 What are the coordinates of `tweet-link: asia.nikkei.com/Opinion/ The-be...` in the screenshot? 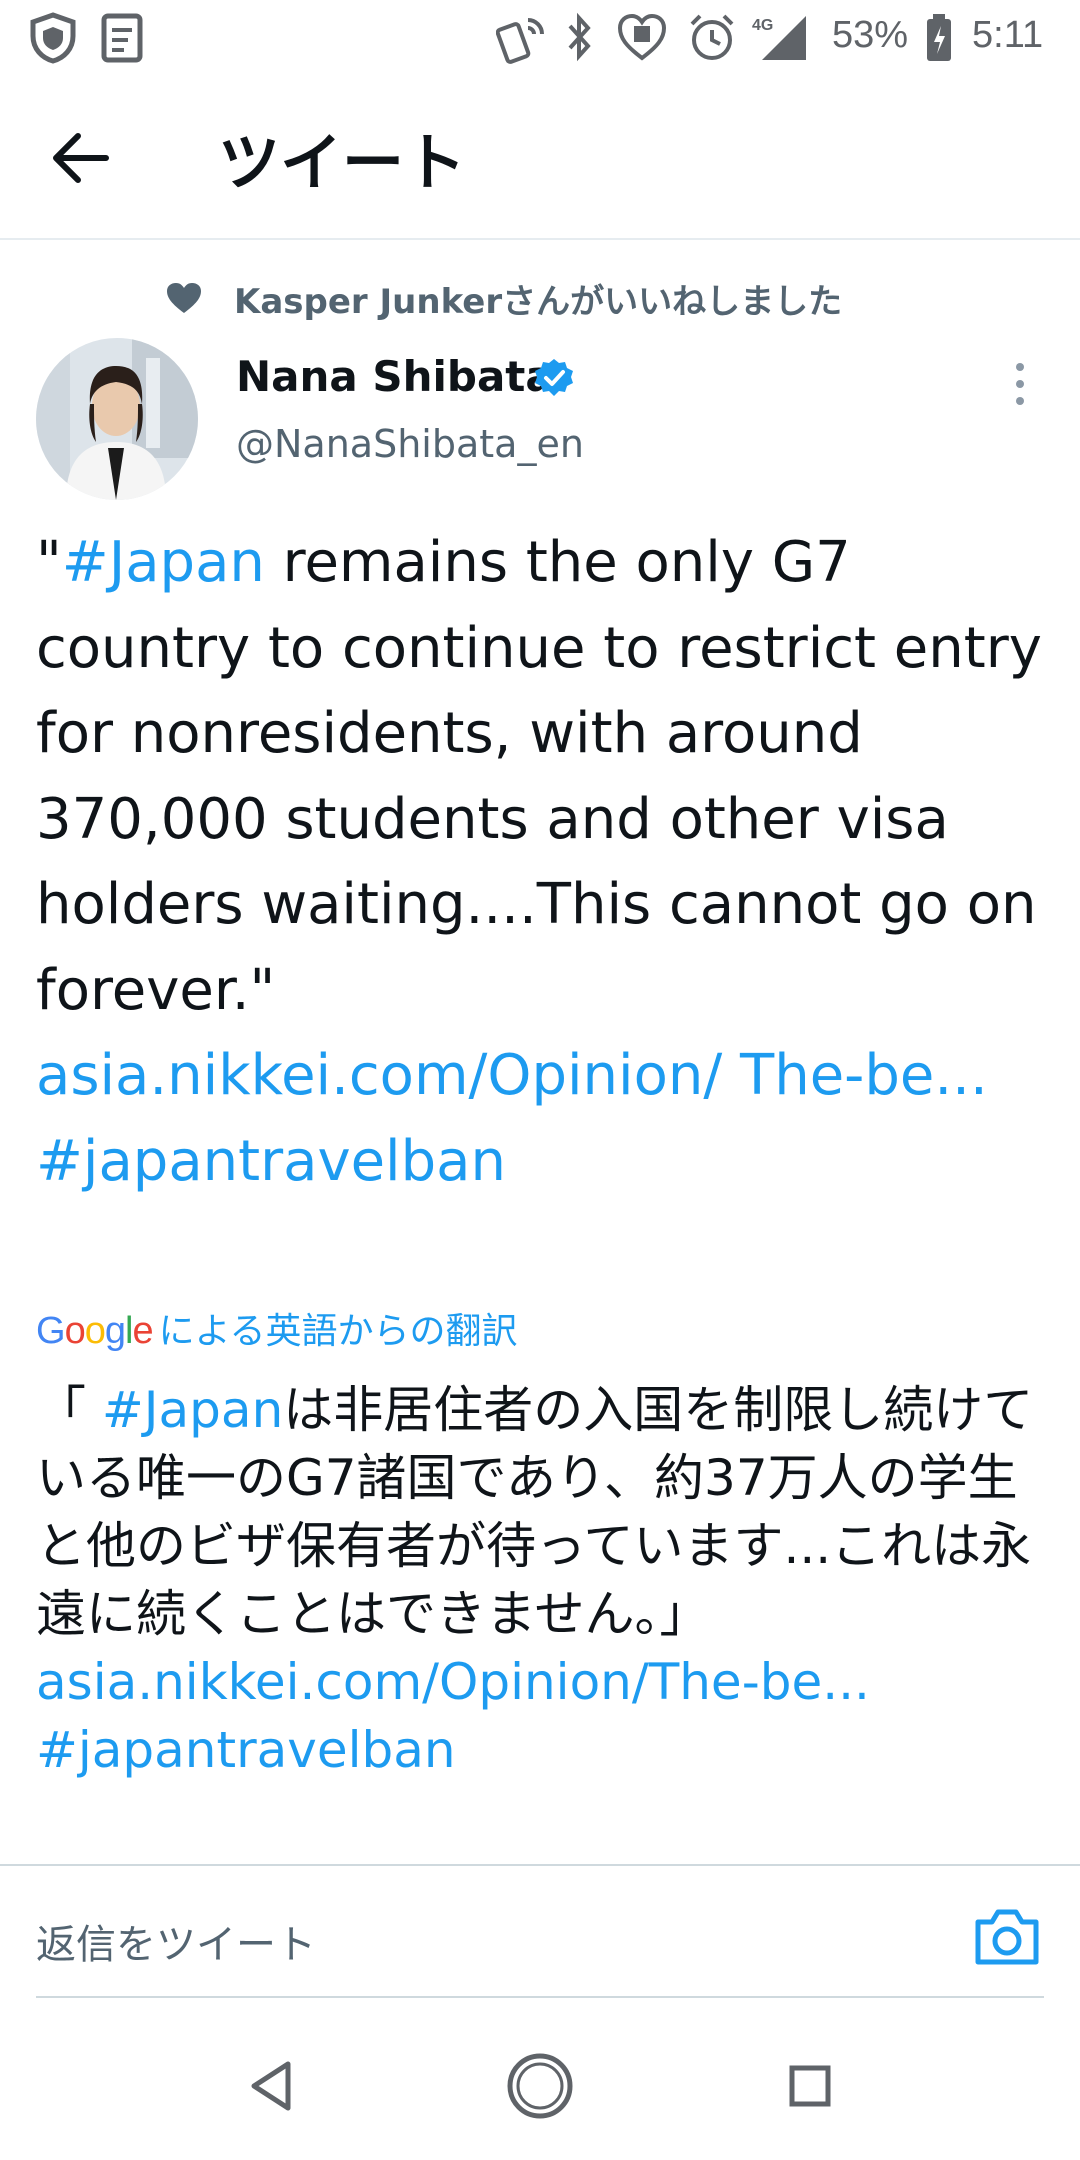 It's located at (512, 1075).